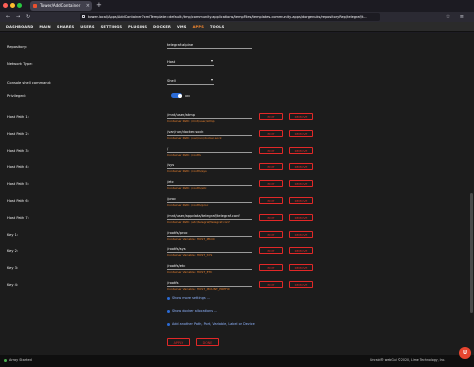 The width and height of the screenshot is (474, 367). What do you see at coordinates (178, 342) in the screenshot?
I see `apply-button: APPLY` at bounding box center [178, 342].